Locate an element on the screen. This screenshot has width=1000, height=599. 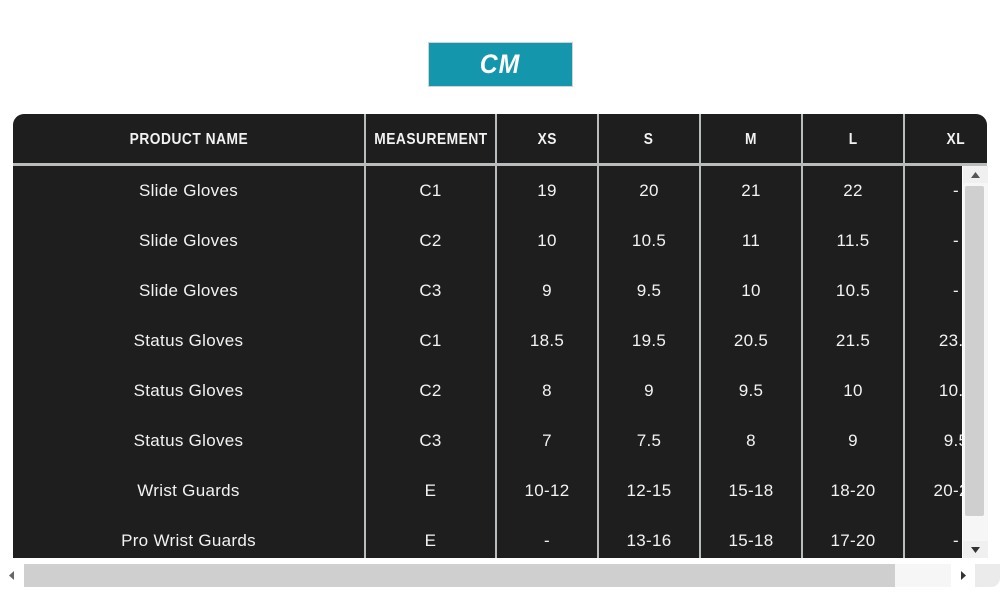
cell-l: 22 is located at coordinates (854, 191).